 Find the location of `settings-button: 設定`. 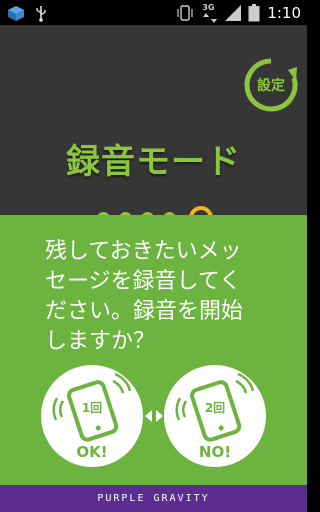

settings-button: 設定 is located at coordinates (271, 85).